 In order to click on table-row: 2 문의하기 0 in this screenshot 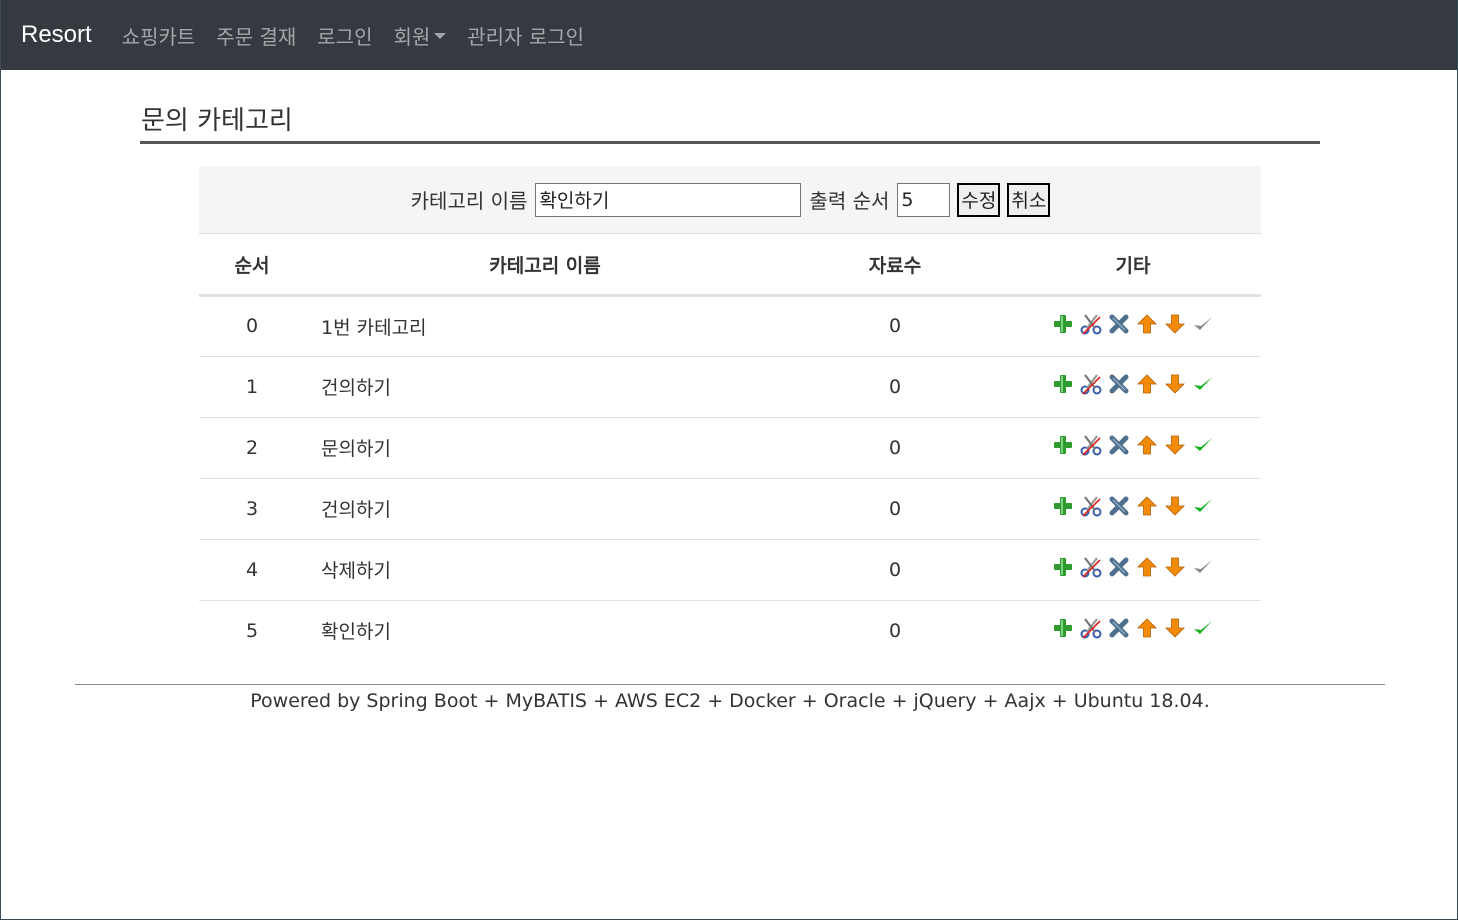, I will do `click(730, 448)`.